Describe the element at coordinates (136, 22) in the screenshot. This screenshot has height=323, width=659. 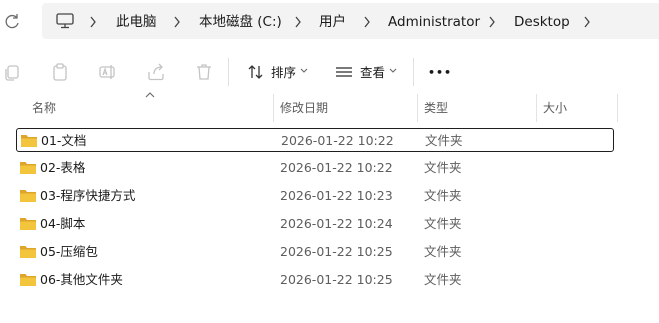
I see `breadcrumb-this-pc: 此电脑` at that location.